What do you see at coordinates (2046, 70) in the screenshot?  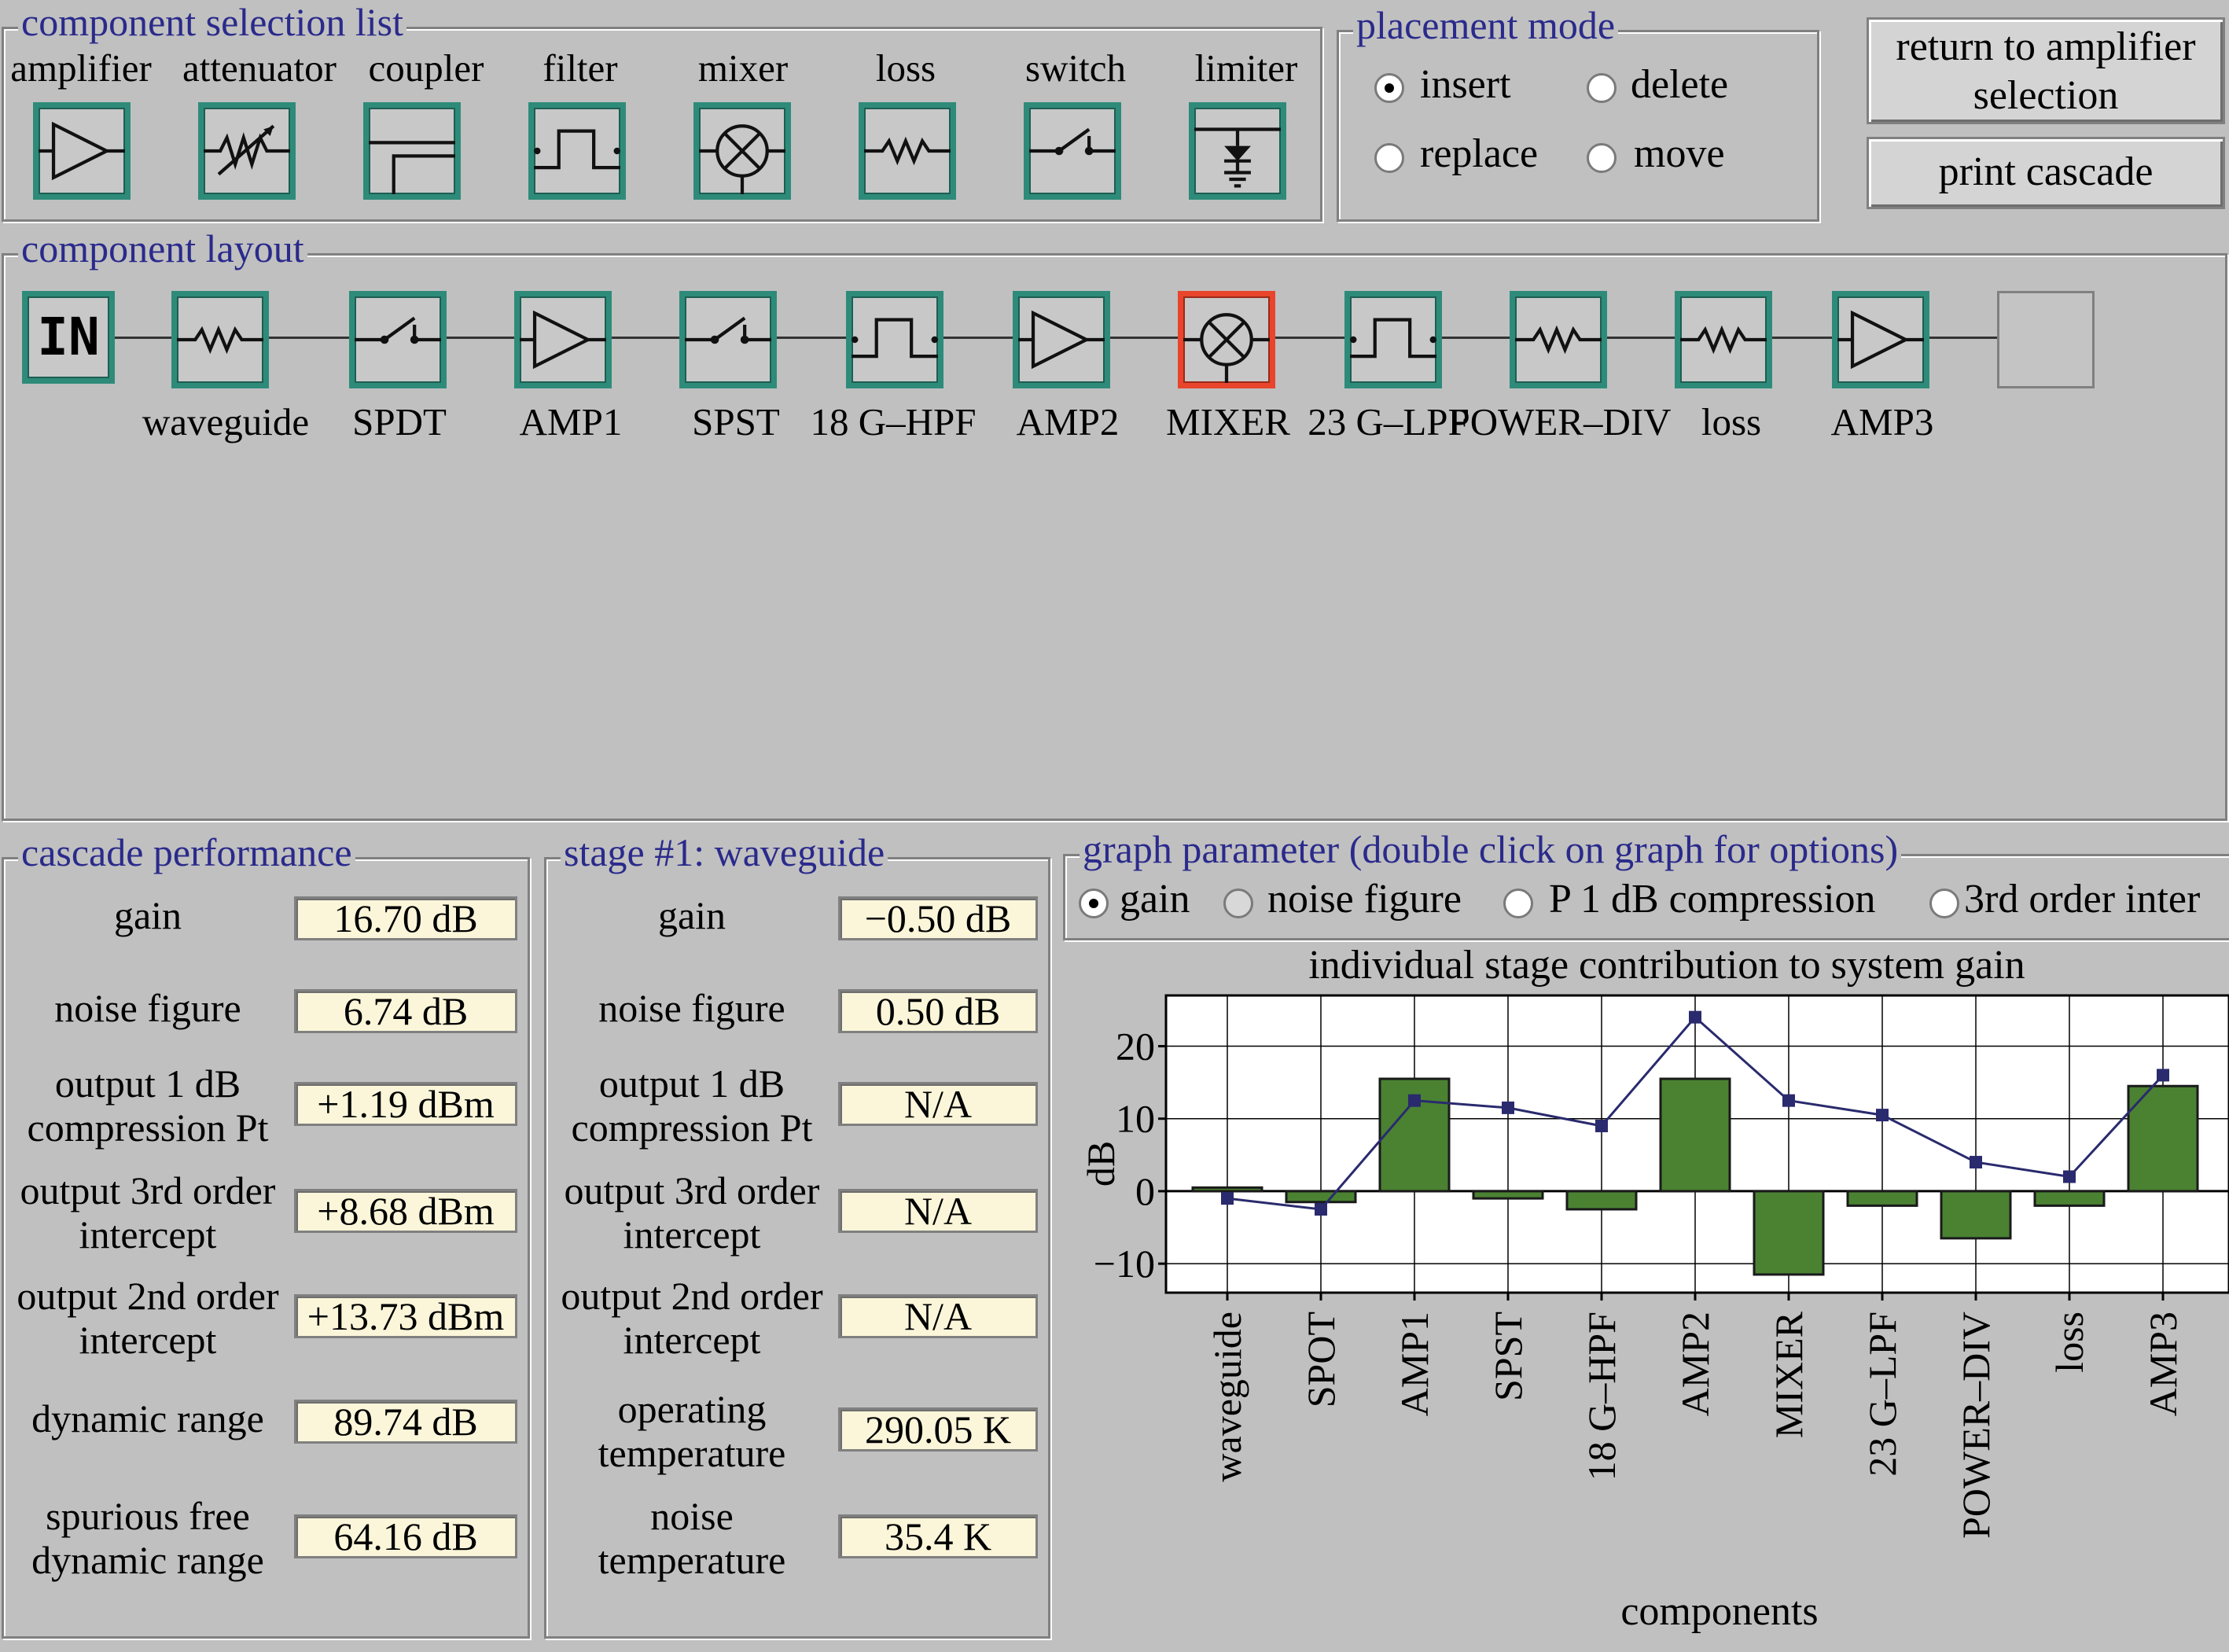 I see `return-to-amplifier-button: return to amplifier selection` at bounding box center [2046, 70].